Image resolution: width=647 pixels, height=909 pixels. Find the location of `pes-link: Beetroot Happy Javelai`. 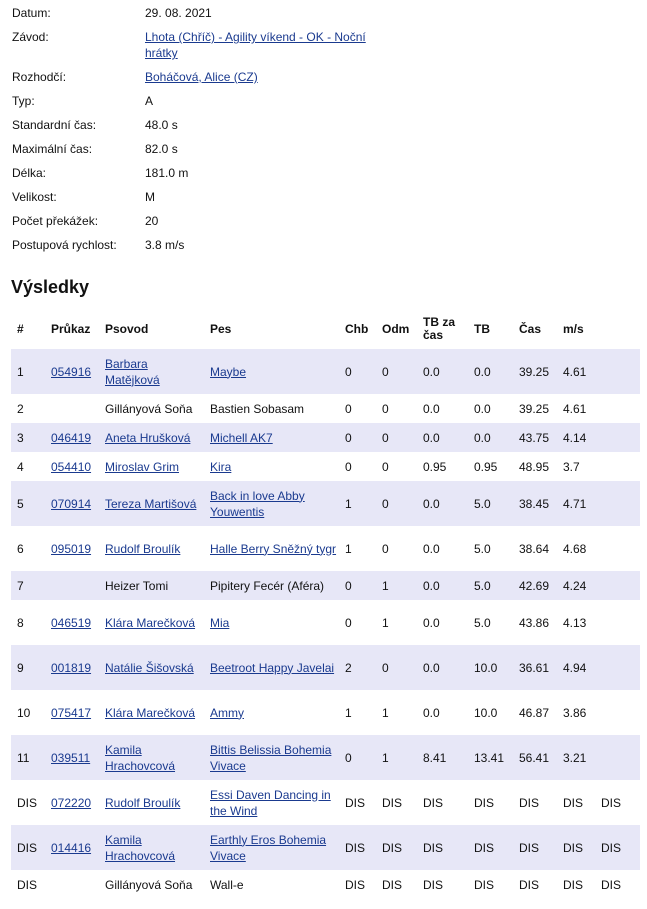

pes-link: Beetroot Happy Javelai is located at coordinates (272, 668).